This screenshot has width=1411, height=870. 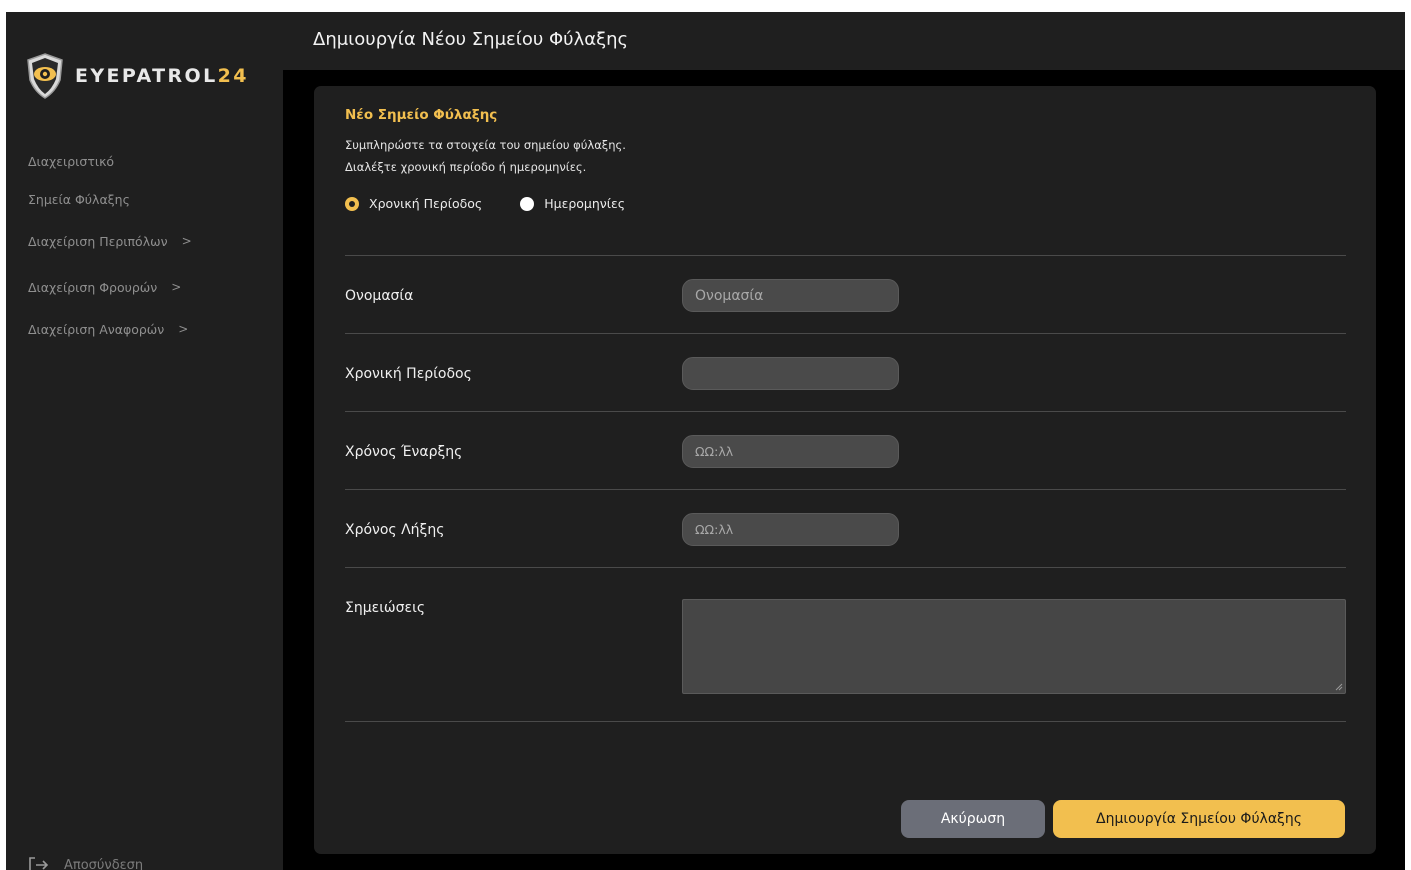 What do you see at coordinates (426, 203) in the screenshot?
I see `radio-label: Χρονική Περίοδος` at bounding box center [426, 203].